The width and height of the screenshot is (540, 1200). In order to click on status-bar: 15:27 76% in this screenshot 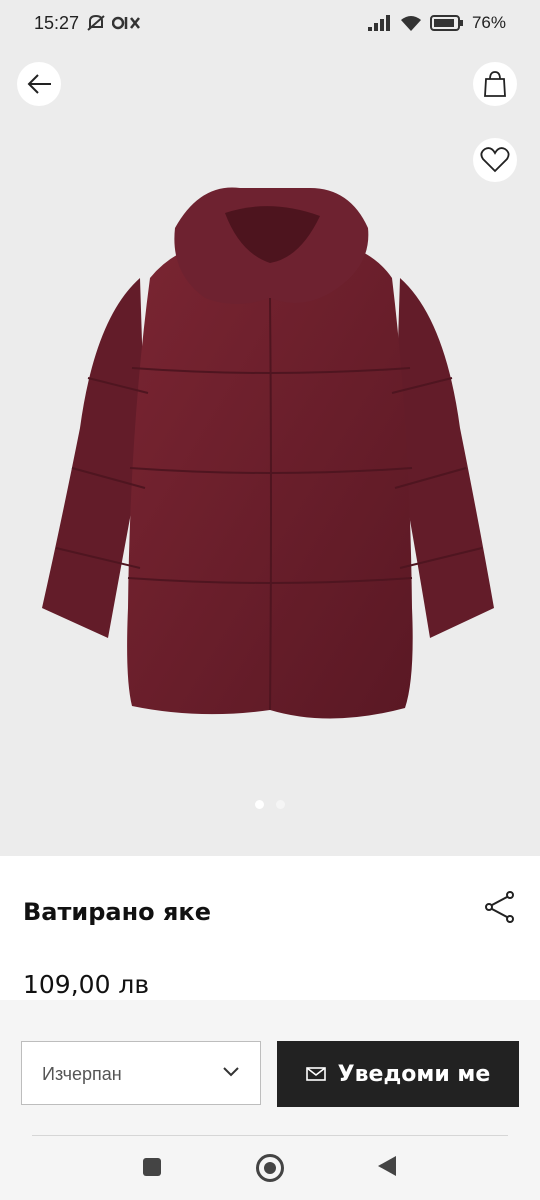, I will do `click(270, 24)`.